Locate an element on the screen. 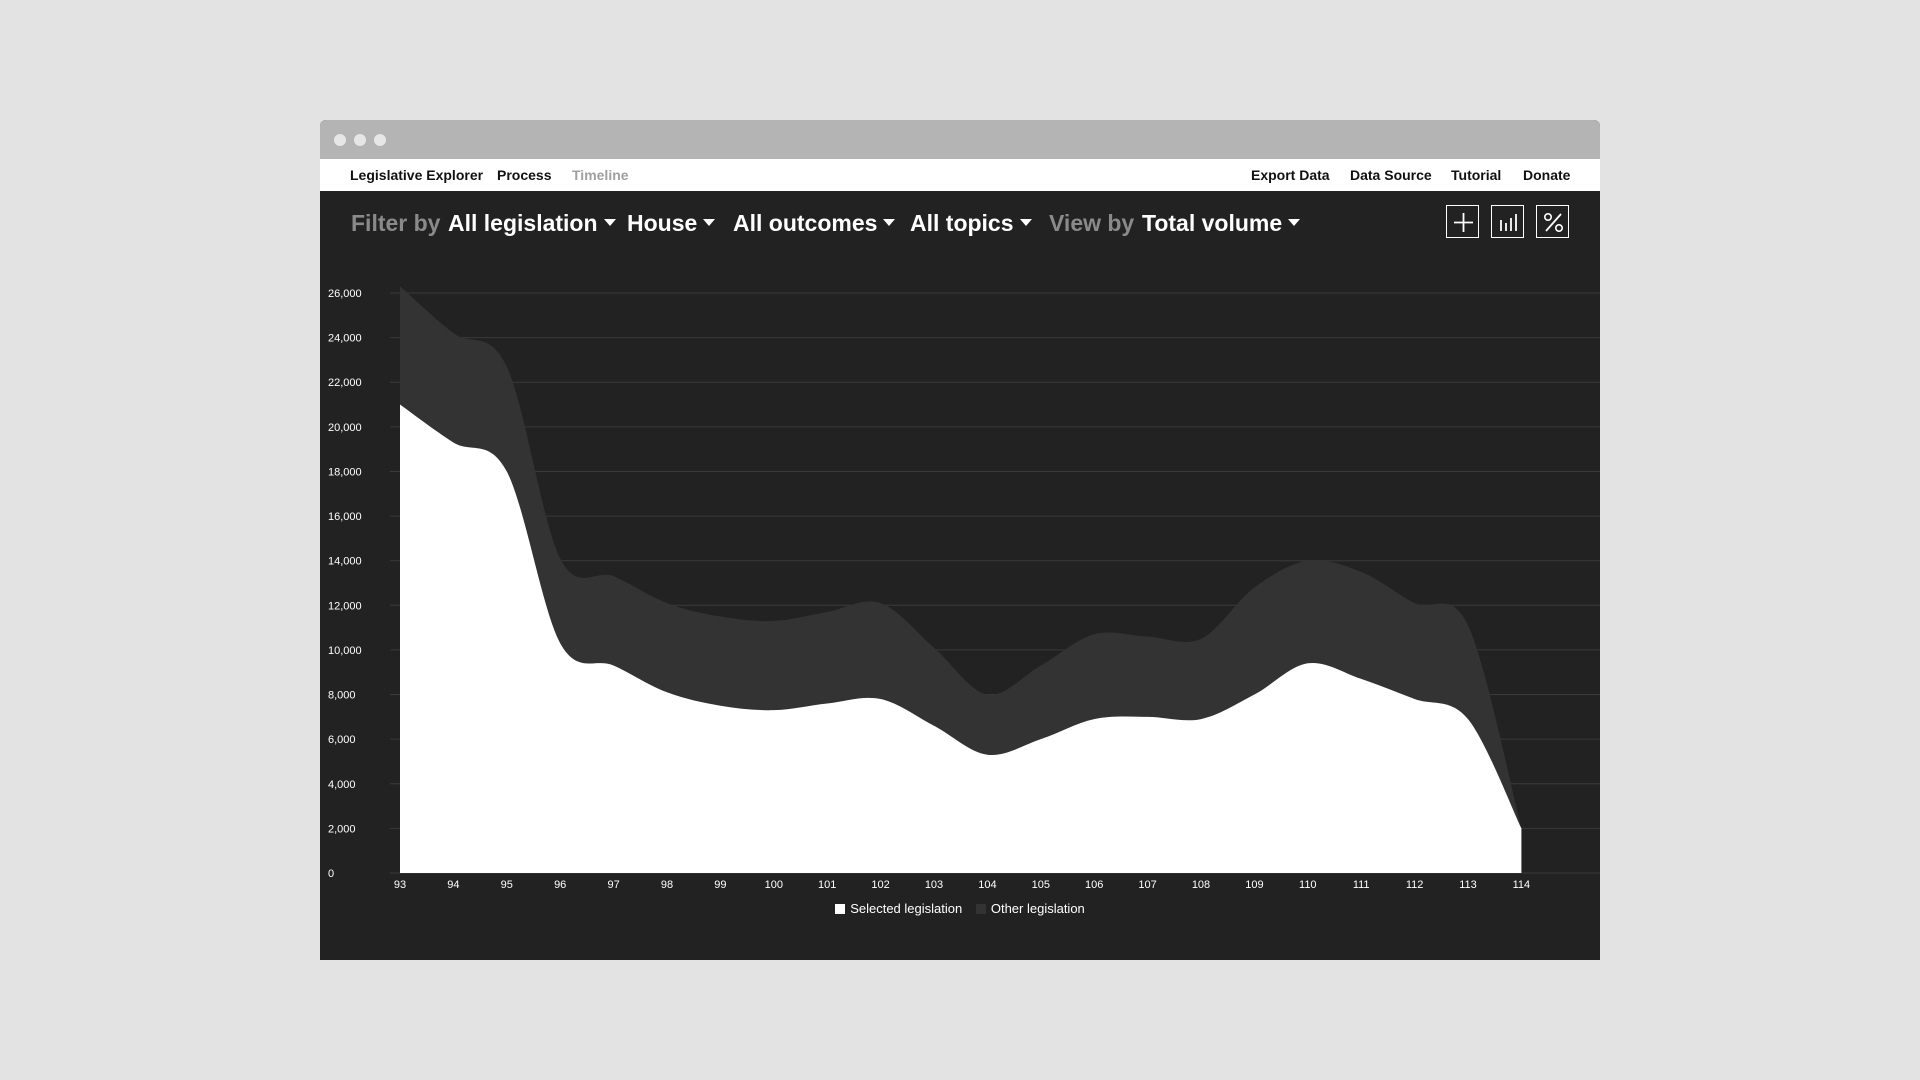 This screenshot has height=1080, width=1920. nav-process: Process is located at coordinates (524, 175).